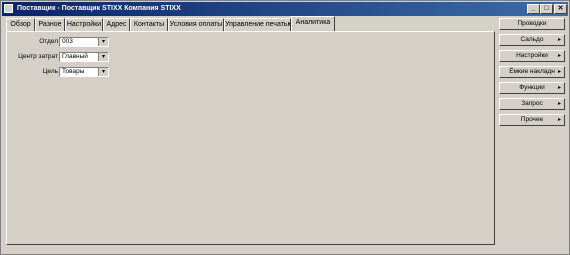  What do you see at coordinates (20, 24) in the screenshot?
I see `tab-overview: Обзор` at bounding box center [20, 24].